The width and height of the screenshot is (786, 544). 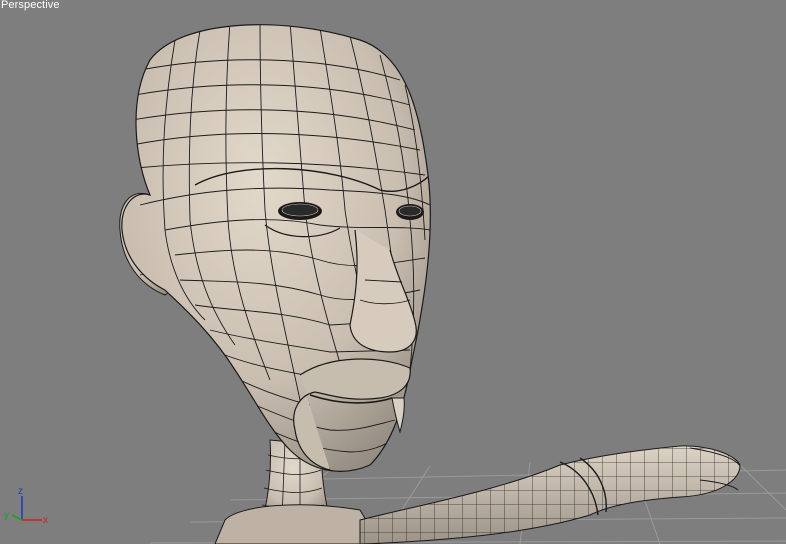 What do you see at coordinates (26, 506) in the screenshot?
I see `axis-gizmo: z x y` at bounding box center [26, 506].